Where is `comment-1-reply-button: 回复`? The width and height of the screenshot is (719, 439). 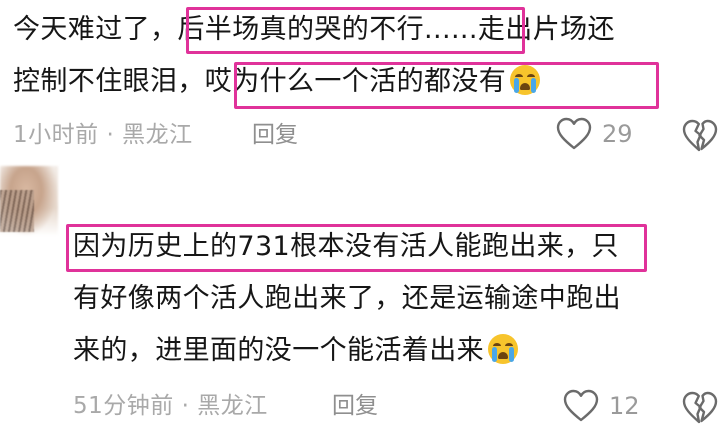 comment-1-reply-button: 回复 is located at coordinates (275, 135).